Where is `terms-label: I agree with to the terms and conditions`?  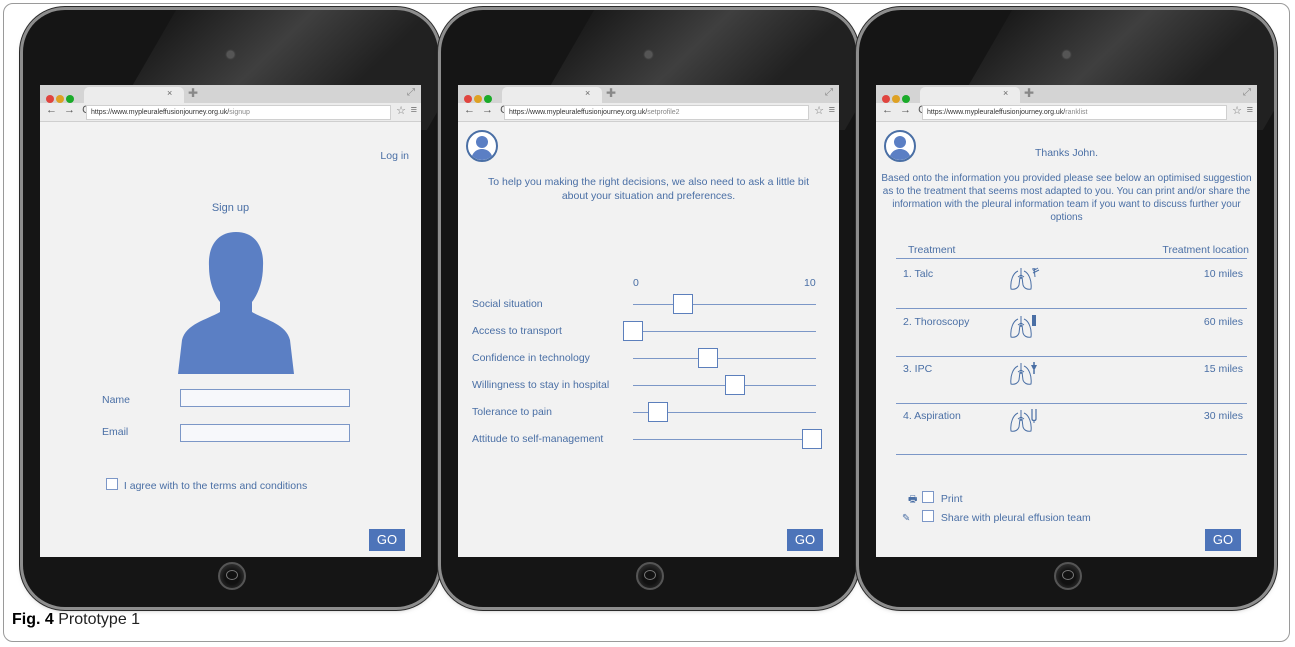 terms-label: I agree with to the terms and conditions is located at coordinates (215, 486).